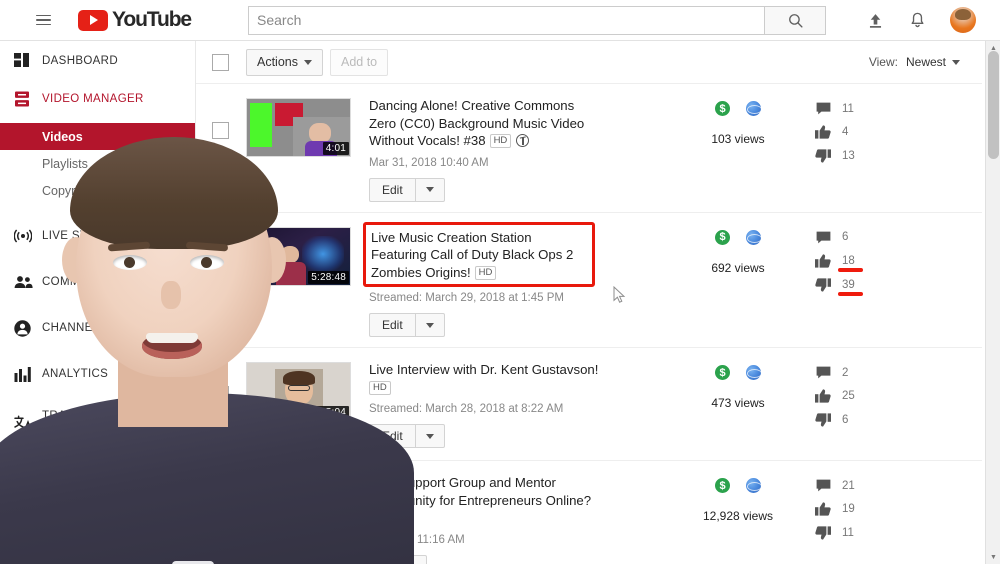  What do you see at coordinates (506, 20) in the screenshot?
I see `search-input` at bounding box center [506, 20].